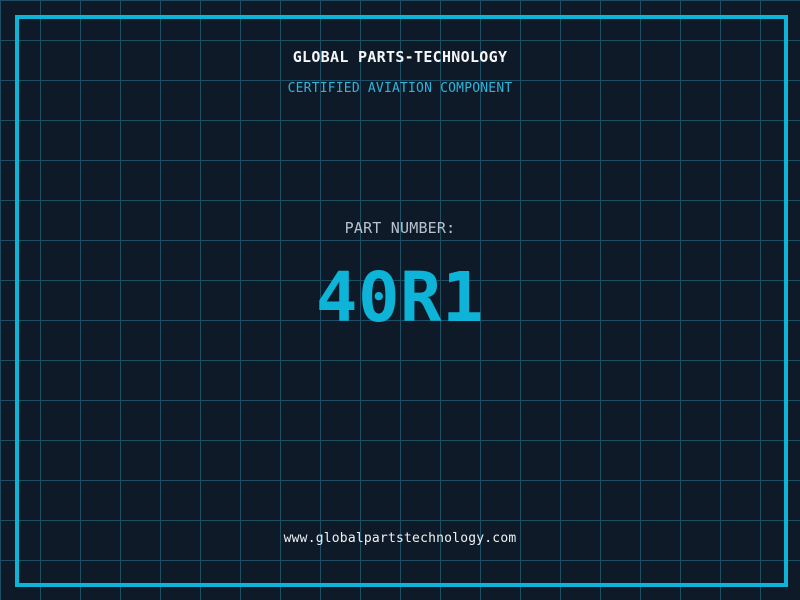 The image size is (800, 600). I want to click on part-number-value: 40R1, so click(400, 298).